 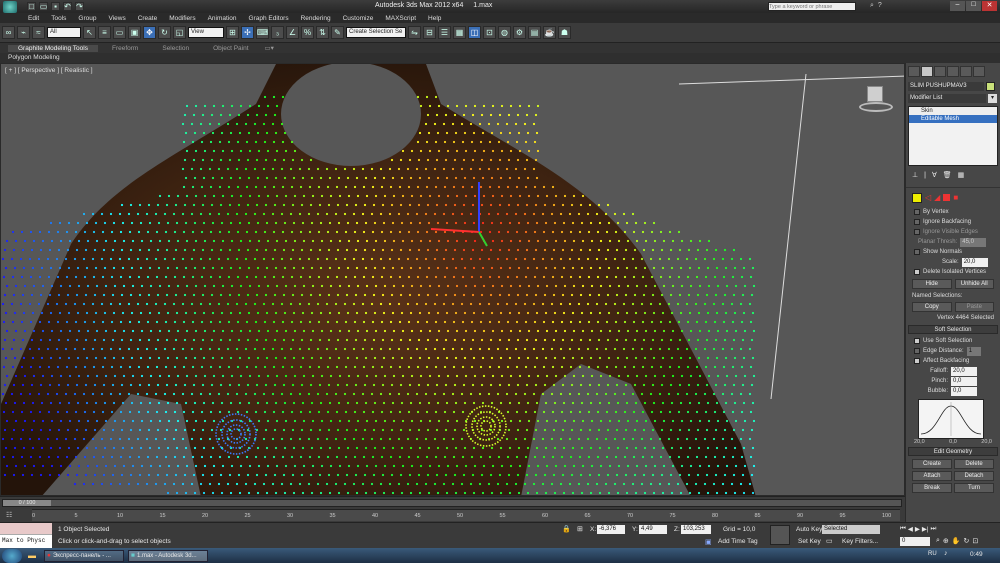 What do you see at coordinates (910, 529) in the screenshot?
I see `prev-frame-icon: ◀` at bounding box center [910, 529].